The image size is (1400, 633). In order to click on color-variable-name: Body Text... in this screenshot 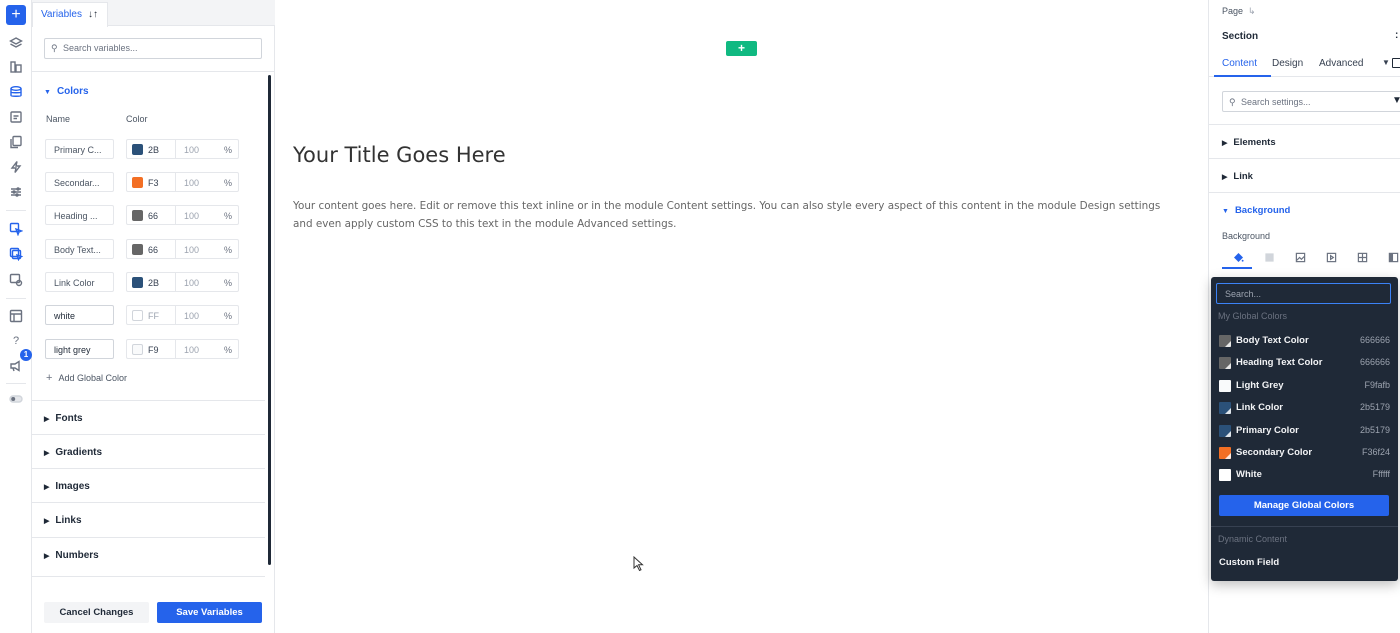, I will do `click(79, 249)`.